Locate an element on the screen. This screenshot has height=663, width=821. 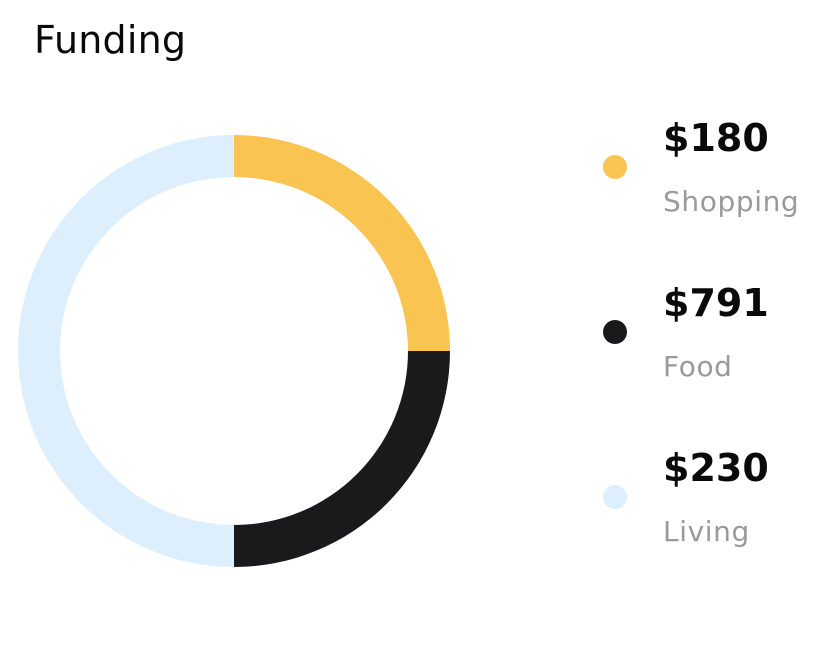
legend-value-food: $791 is located at coordinates (716, 303).